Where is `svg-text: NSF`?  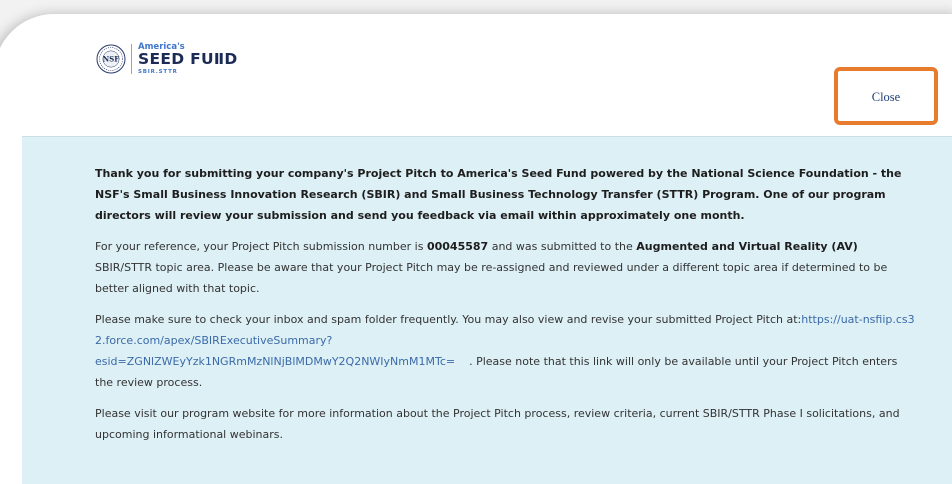
svg-text: NSF is located at coordinates (111, 59).